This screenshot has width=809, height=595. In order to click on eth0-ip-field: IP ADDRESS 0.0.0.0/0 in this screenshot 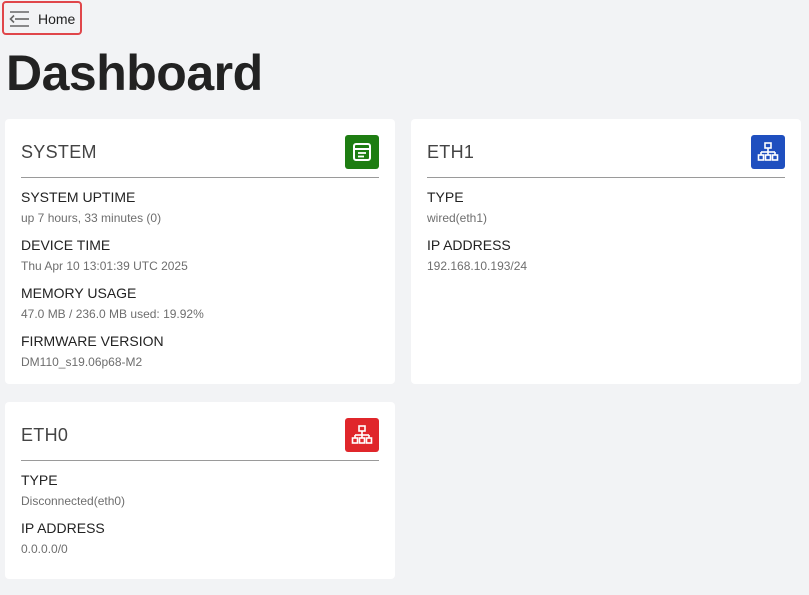, I will do `click(200, 542)`.